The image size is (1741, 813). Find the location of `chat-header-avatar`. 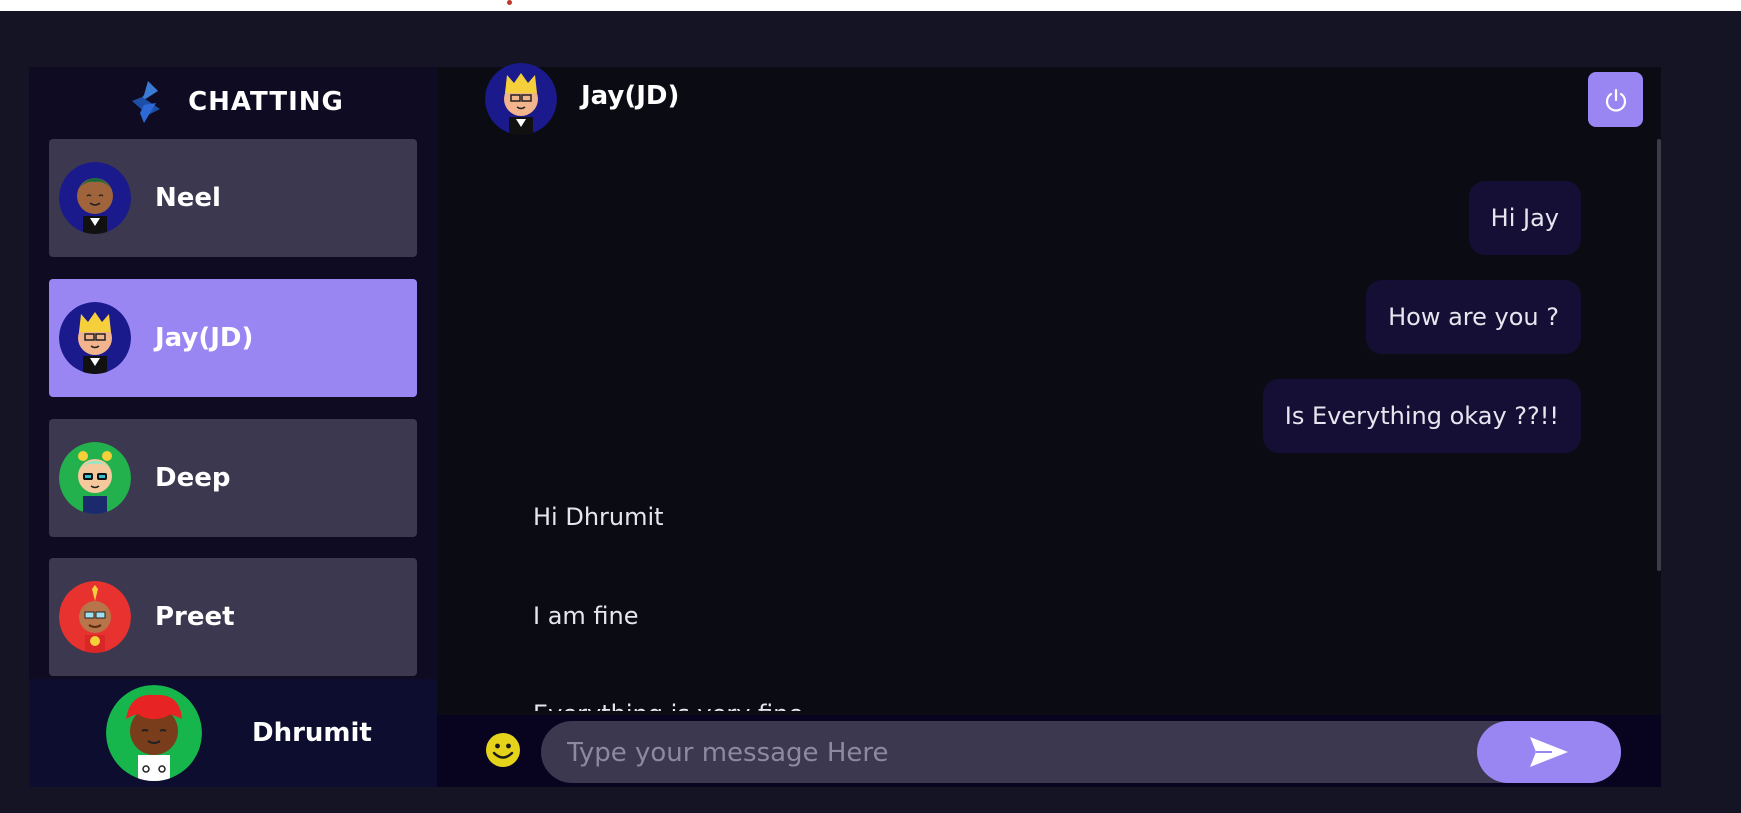

chat-header-avatar is located at coordinates (521, 99).